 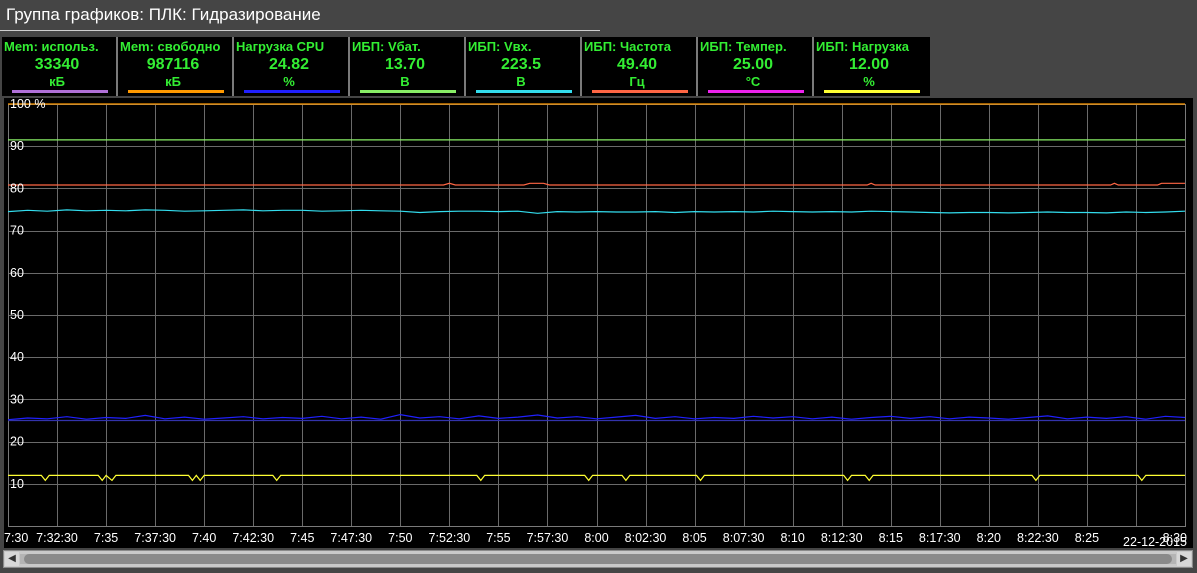 I want to click on legend-item-ups-load: ИБП: Нагрузка 12.00 %, so click(x=872, y=66).